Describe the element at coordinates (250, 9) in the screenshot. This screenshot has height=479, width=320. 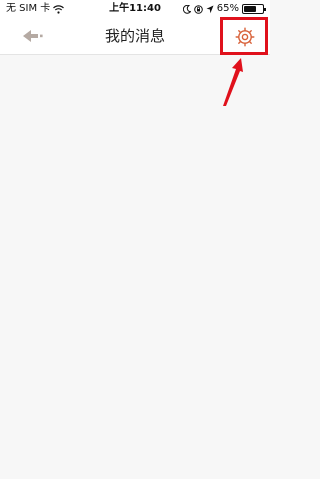
I see `battery-fill` at that location.